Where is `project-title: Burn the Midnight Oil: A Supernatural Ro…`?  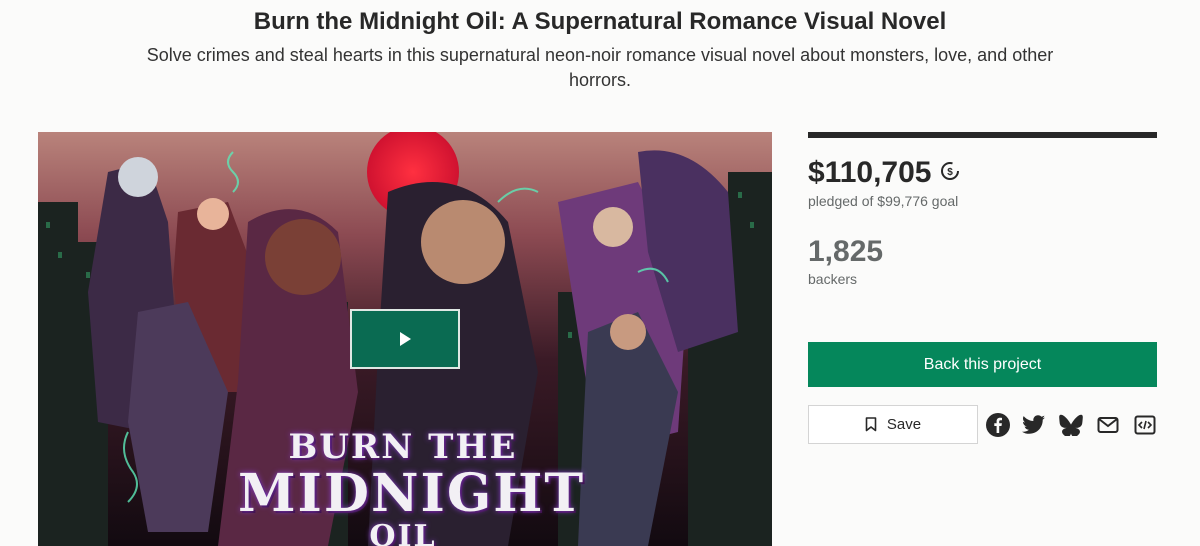
project-title: Burn the Midnight Oil: A Supernatural Ro… is located at coordinates (600, 21).